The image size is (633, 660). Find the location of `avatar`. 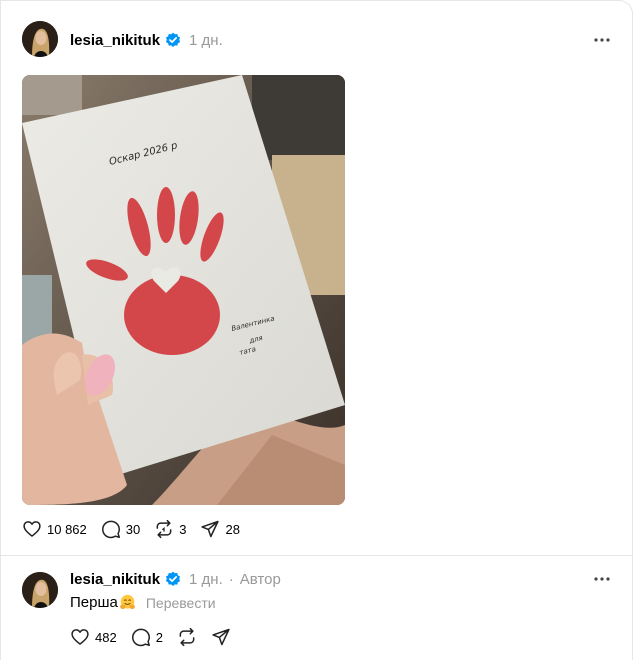

avatar is located at coordinates (40, 39).